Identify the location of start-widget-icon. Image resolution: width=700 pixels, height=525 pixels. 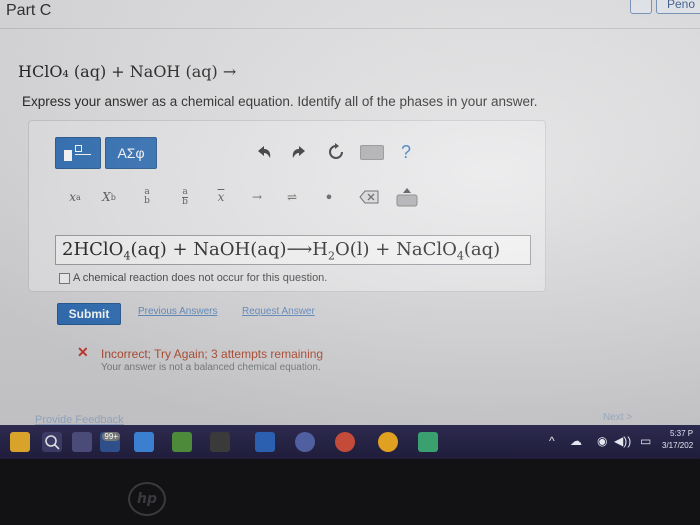
(20, 442).